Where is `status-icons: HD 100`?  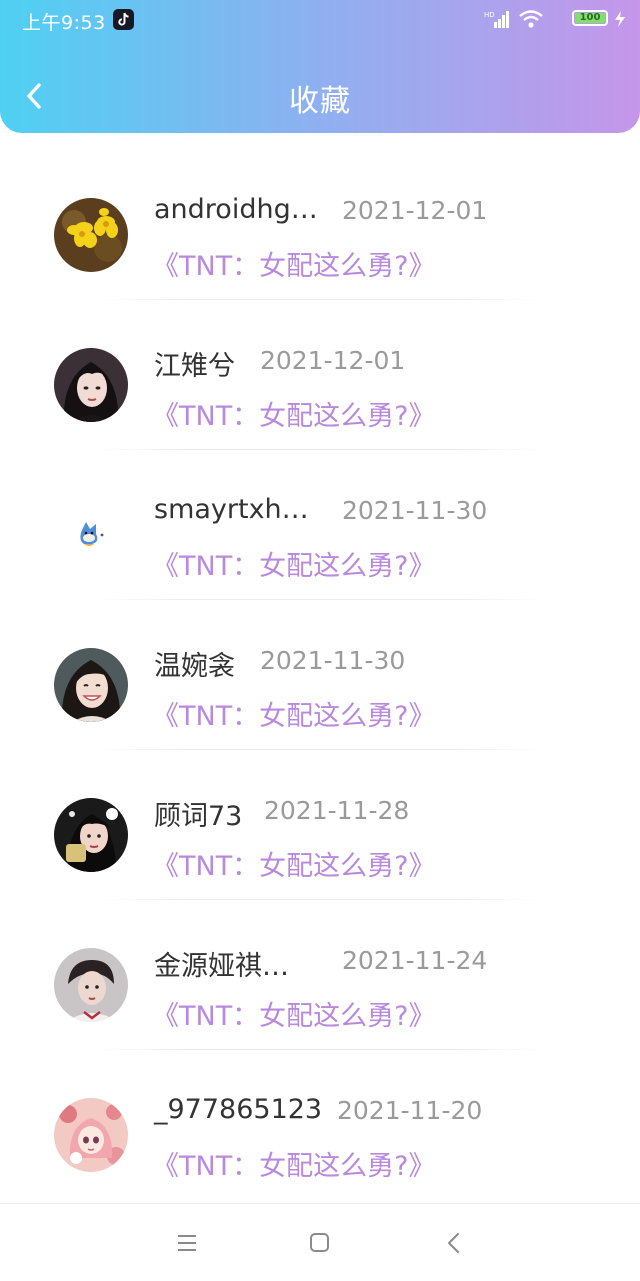
status-icons: HD 100 is located at coordinates (541, 20).